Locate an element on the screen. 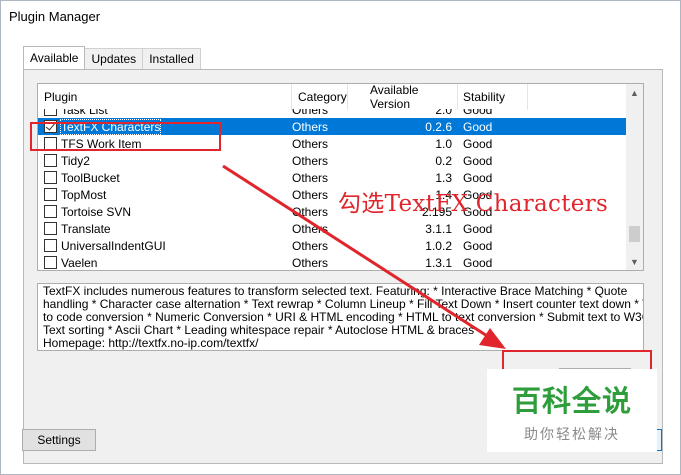 This screenshot has height=475, width=681. watermark-logo: 百科全说 助你轻松解决 is located at coordinates (572, 410).